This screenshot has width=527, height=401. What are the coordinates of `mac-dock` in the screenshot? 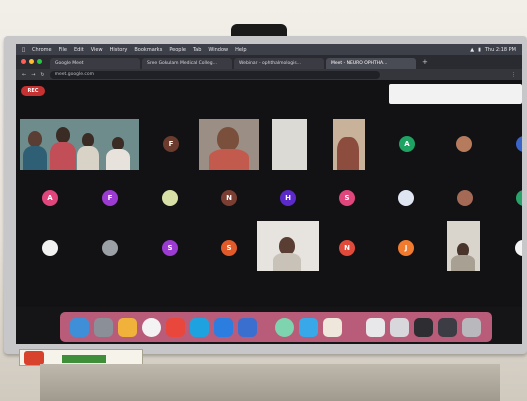 It's located at (276, 327).